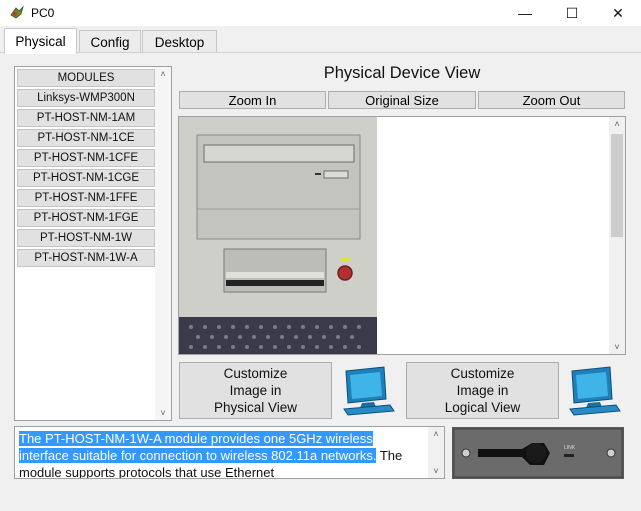  I want to click on title-bar: PC0 — ☐ ✕, so click(320, 13).